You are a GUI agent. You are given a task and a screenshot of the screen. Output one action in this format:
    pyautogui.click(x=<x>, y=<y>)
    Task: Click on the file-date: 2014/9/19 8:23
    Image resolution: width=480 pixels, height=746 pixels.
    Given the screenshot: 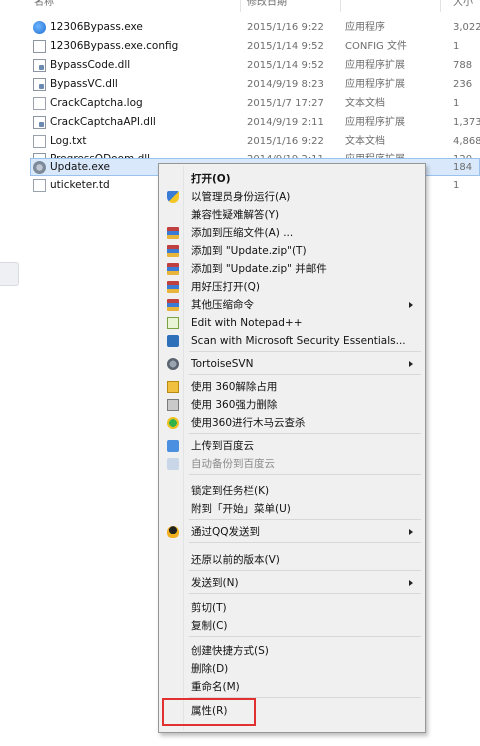 What is the action you would take?
    pyautogui.click(x=285, y=84)
    